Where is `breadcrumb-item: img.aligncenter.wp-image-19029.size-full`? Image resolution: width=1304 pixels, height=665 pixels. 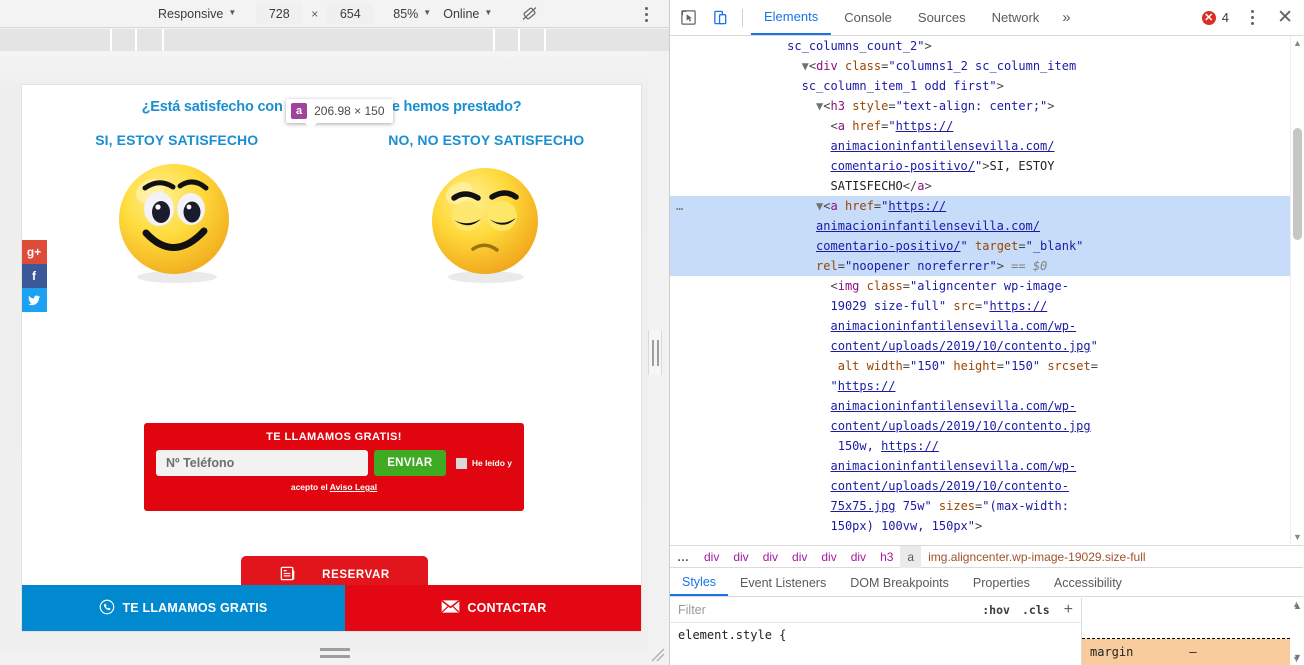 breadcrumb-item: img.aligncenter.wp-image-19029.size-full is located at coordinates (1036, 557).